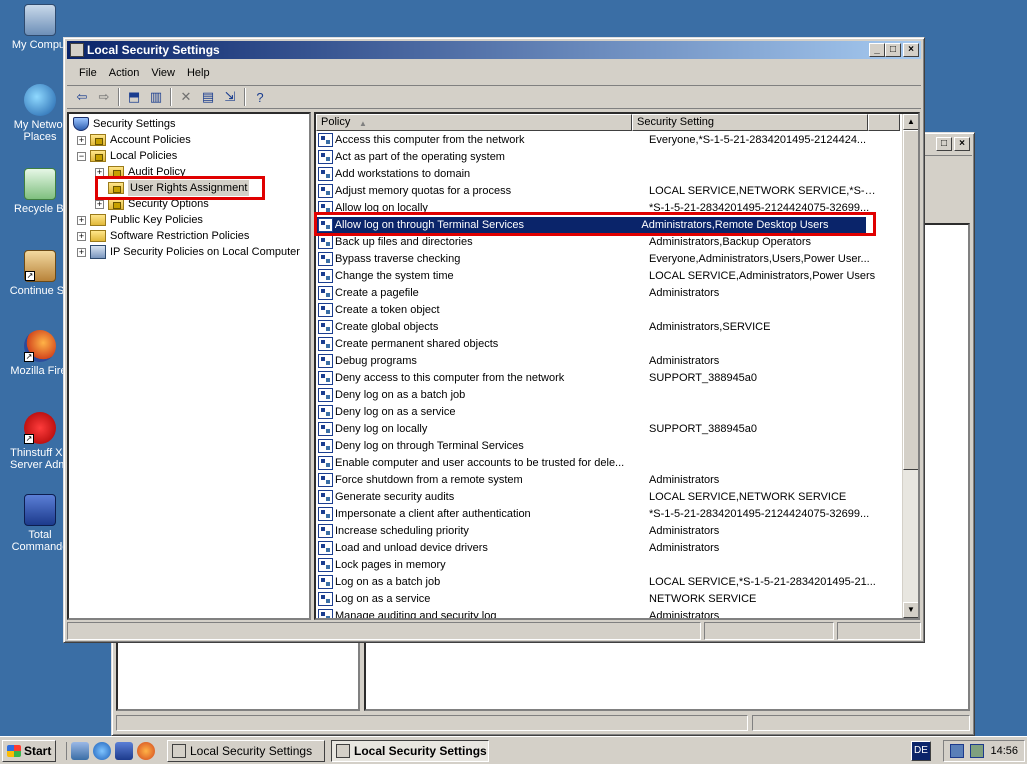  What do you see at coordinates (260, 97) in the screenshot?
I see `help-icon: ?` at bounding box center [260, 97].